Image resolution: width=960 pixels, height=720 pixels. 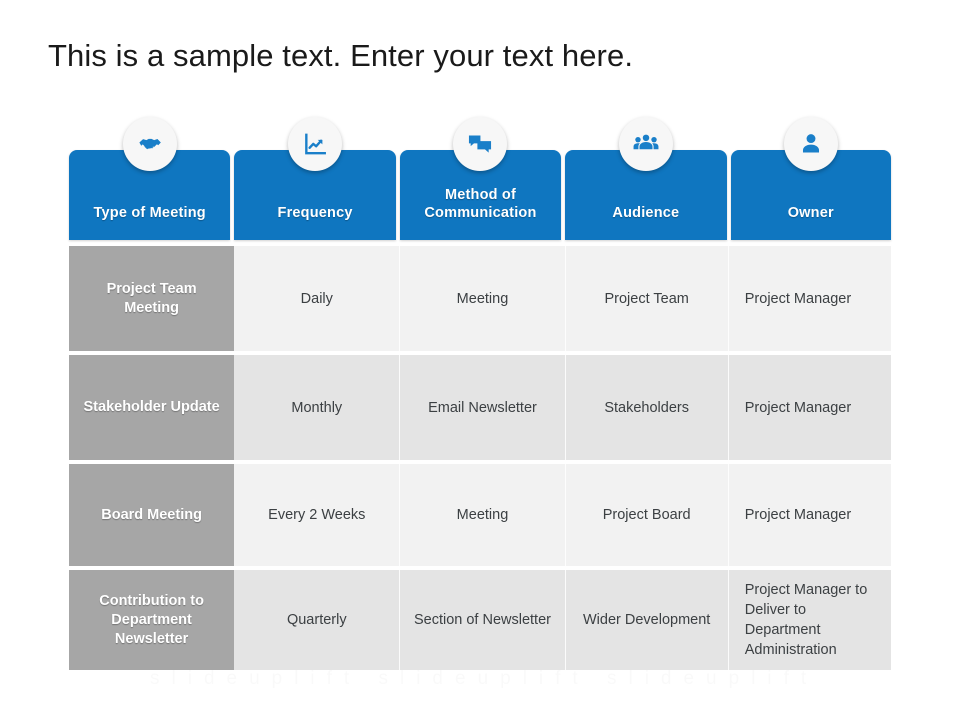 I want to click on column-header-method-of-communication: Method of Communication, so click(x=480, y=178).